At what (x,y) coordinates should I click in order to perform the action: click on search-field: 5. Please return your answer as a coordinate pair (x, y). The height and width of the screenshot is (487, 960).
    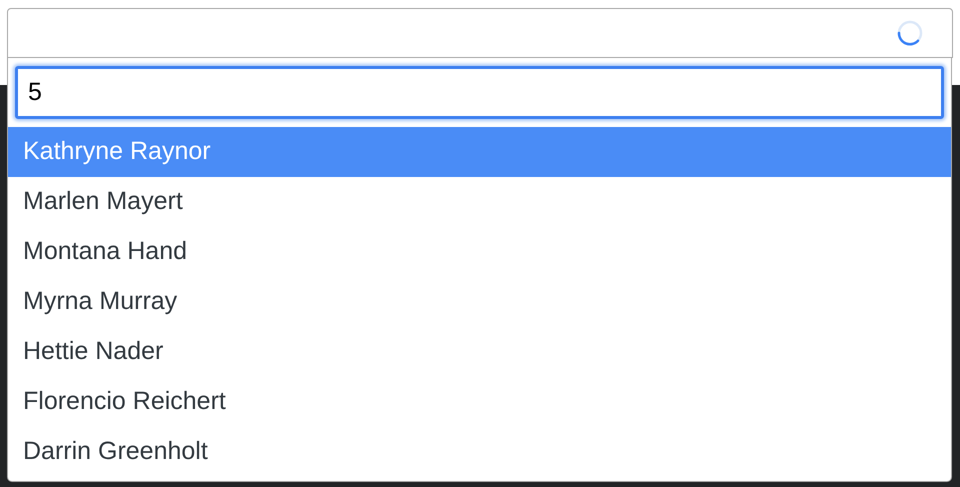
    Looking at the image, I should click on (479, 92).